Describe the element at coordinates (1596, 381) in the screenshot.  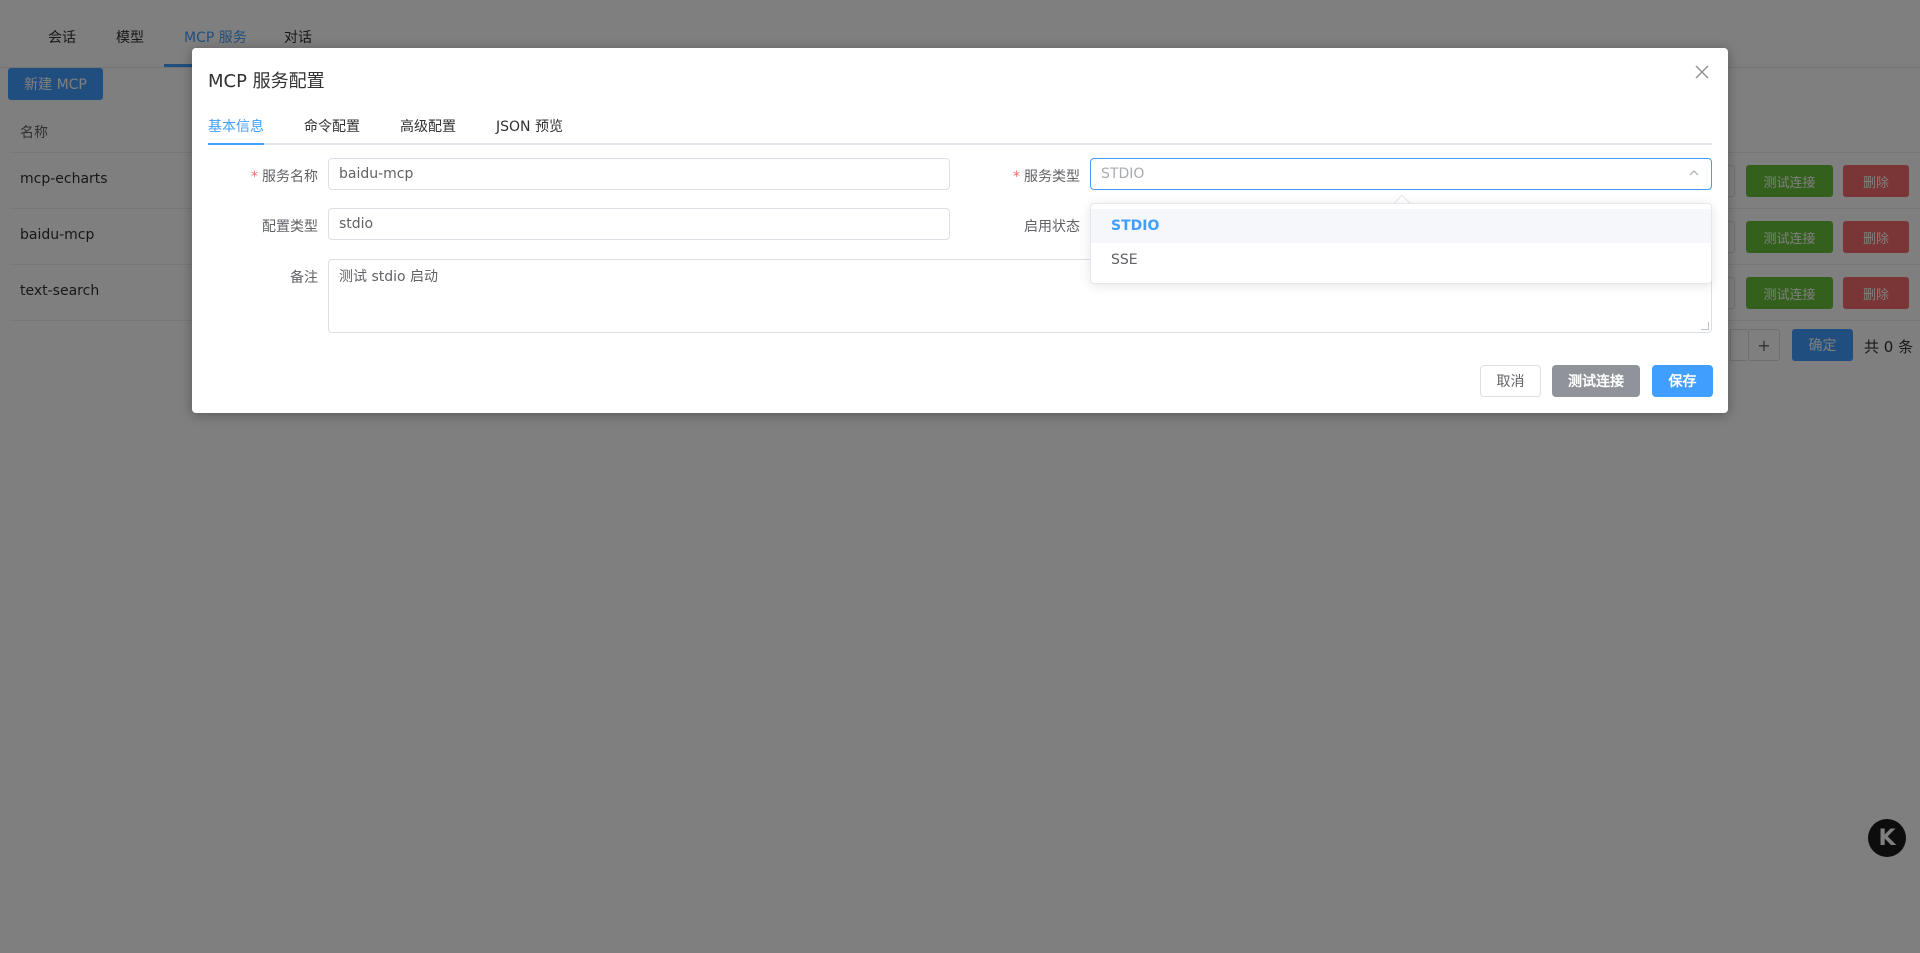
I see `test-connection-button: 测试连接` at that location.